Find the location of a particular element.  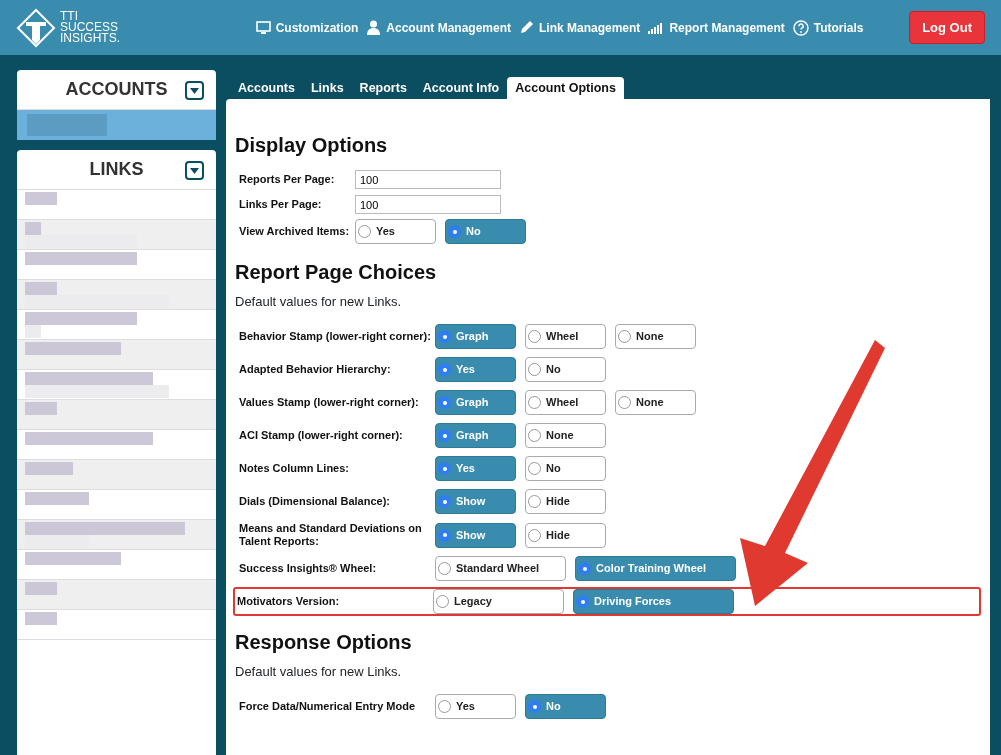

section-heading: Report Page Choices is located at coordinates (336, 272).